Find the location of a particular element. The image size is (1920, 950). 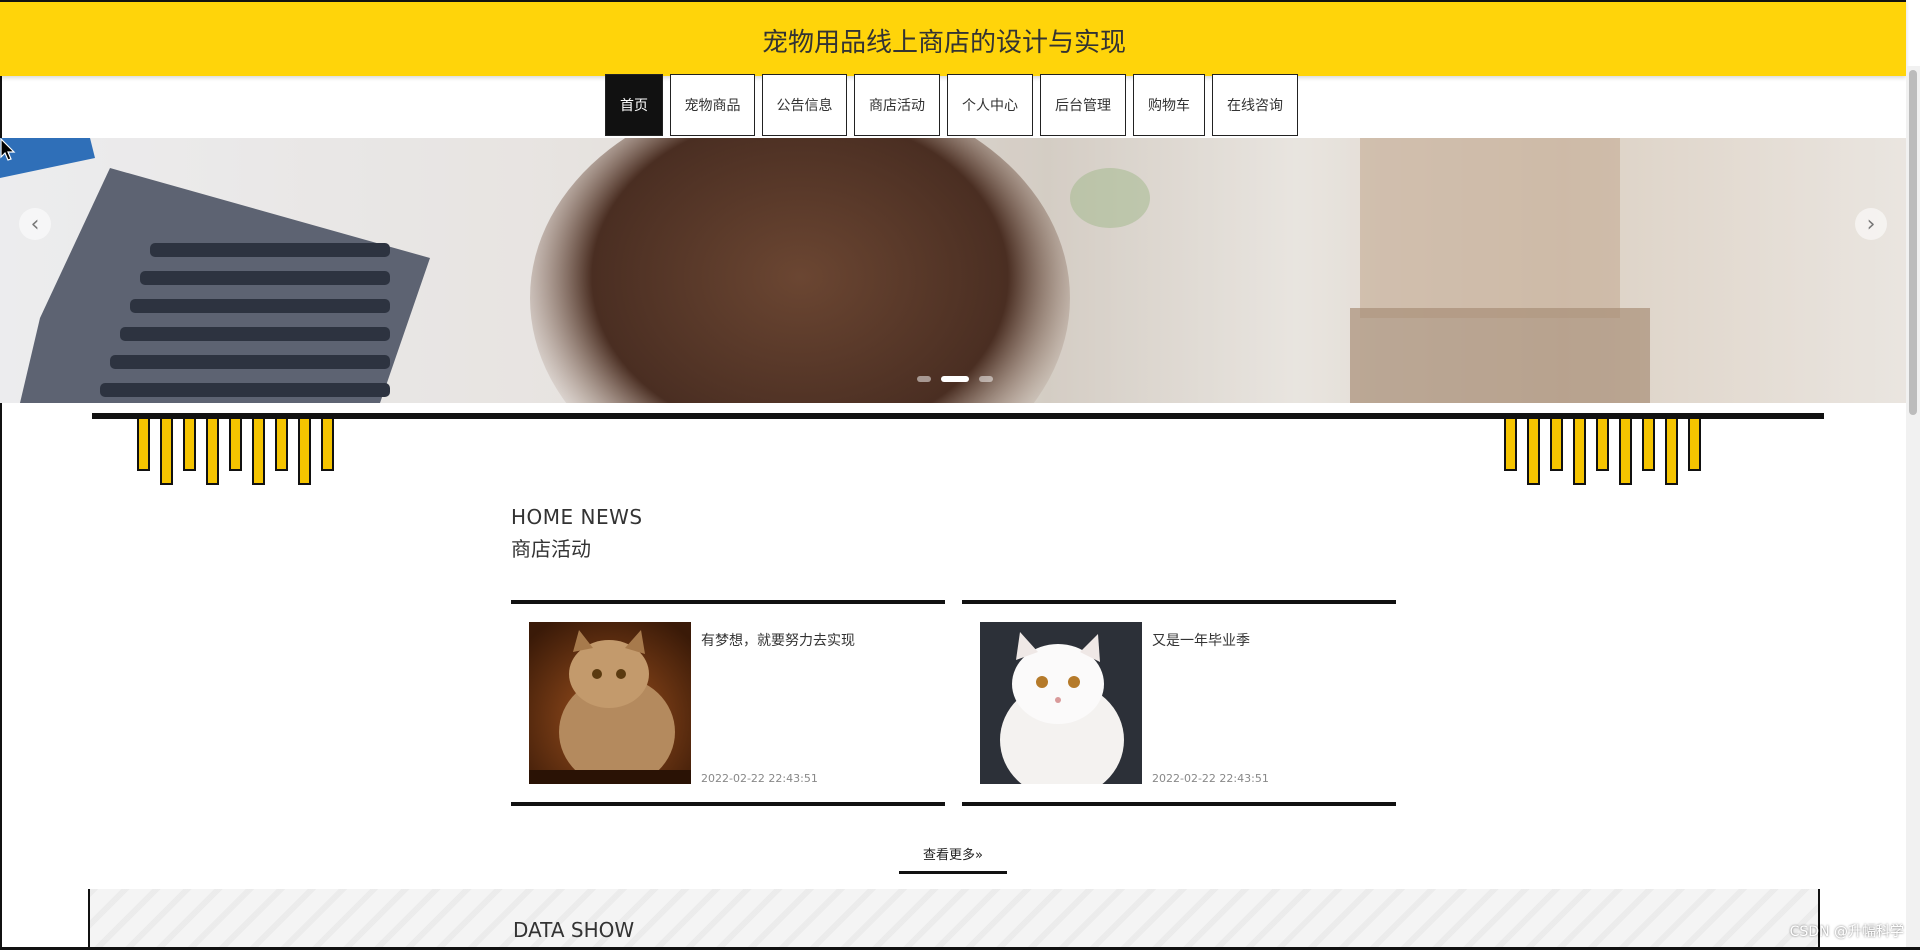

news-title: 又是一年毕业季 is located at coordinates (1201, 640).